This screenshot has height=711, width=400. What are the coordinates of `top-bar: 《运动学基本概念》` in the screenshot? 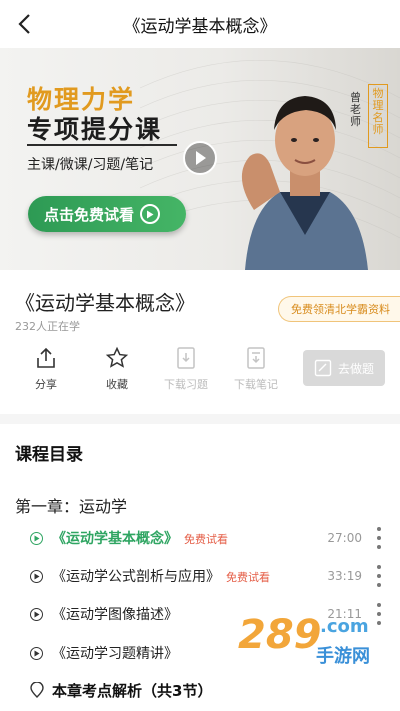 It's located at (200, 24).